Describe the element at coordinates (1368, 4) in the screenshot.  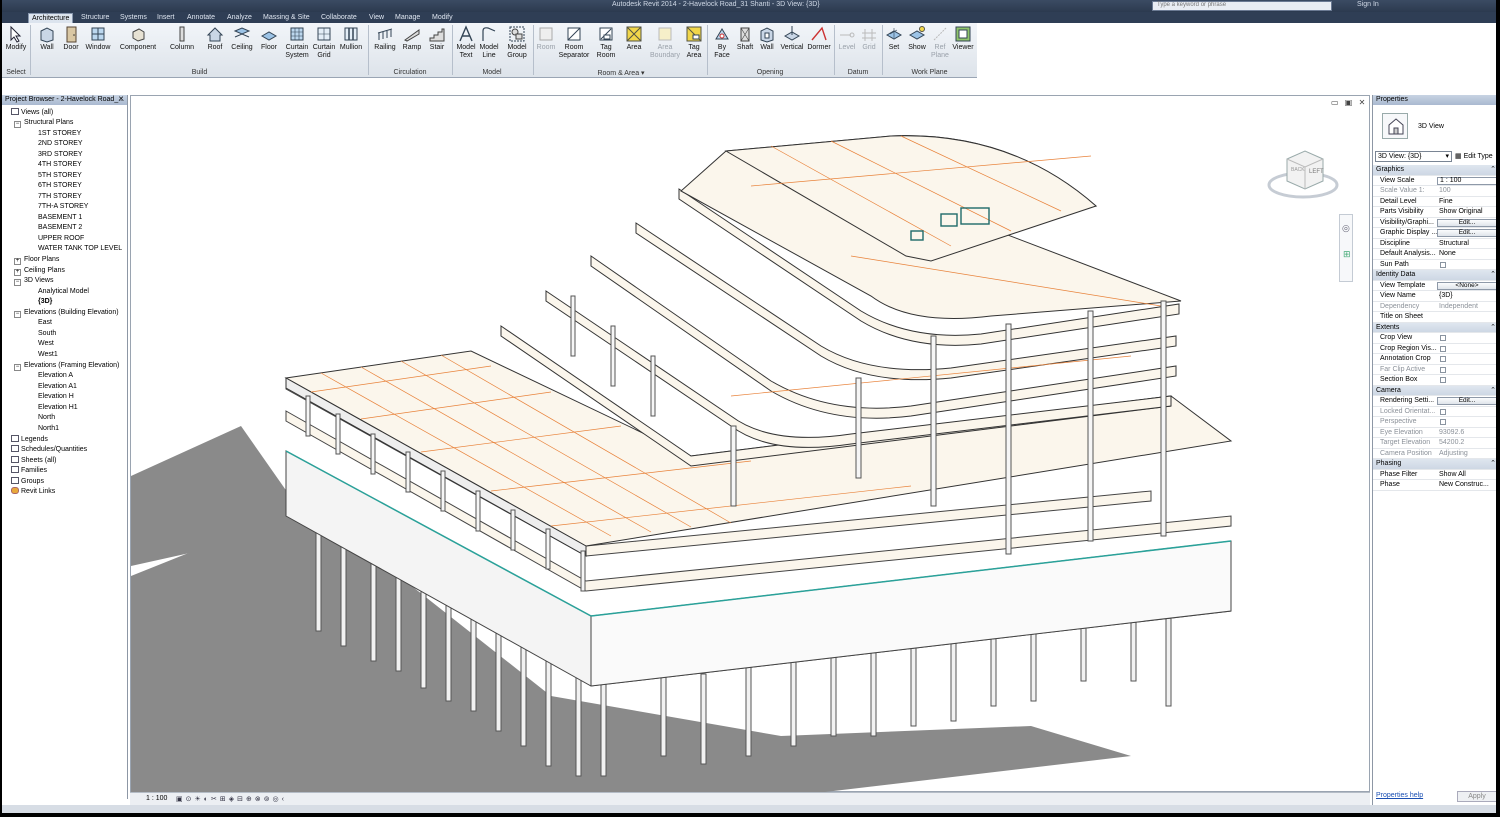
I see `sign-in-button: Sign In` at that location.